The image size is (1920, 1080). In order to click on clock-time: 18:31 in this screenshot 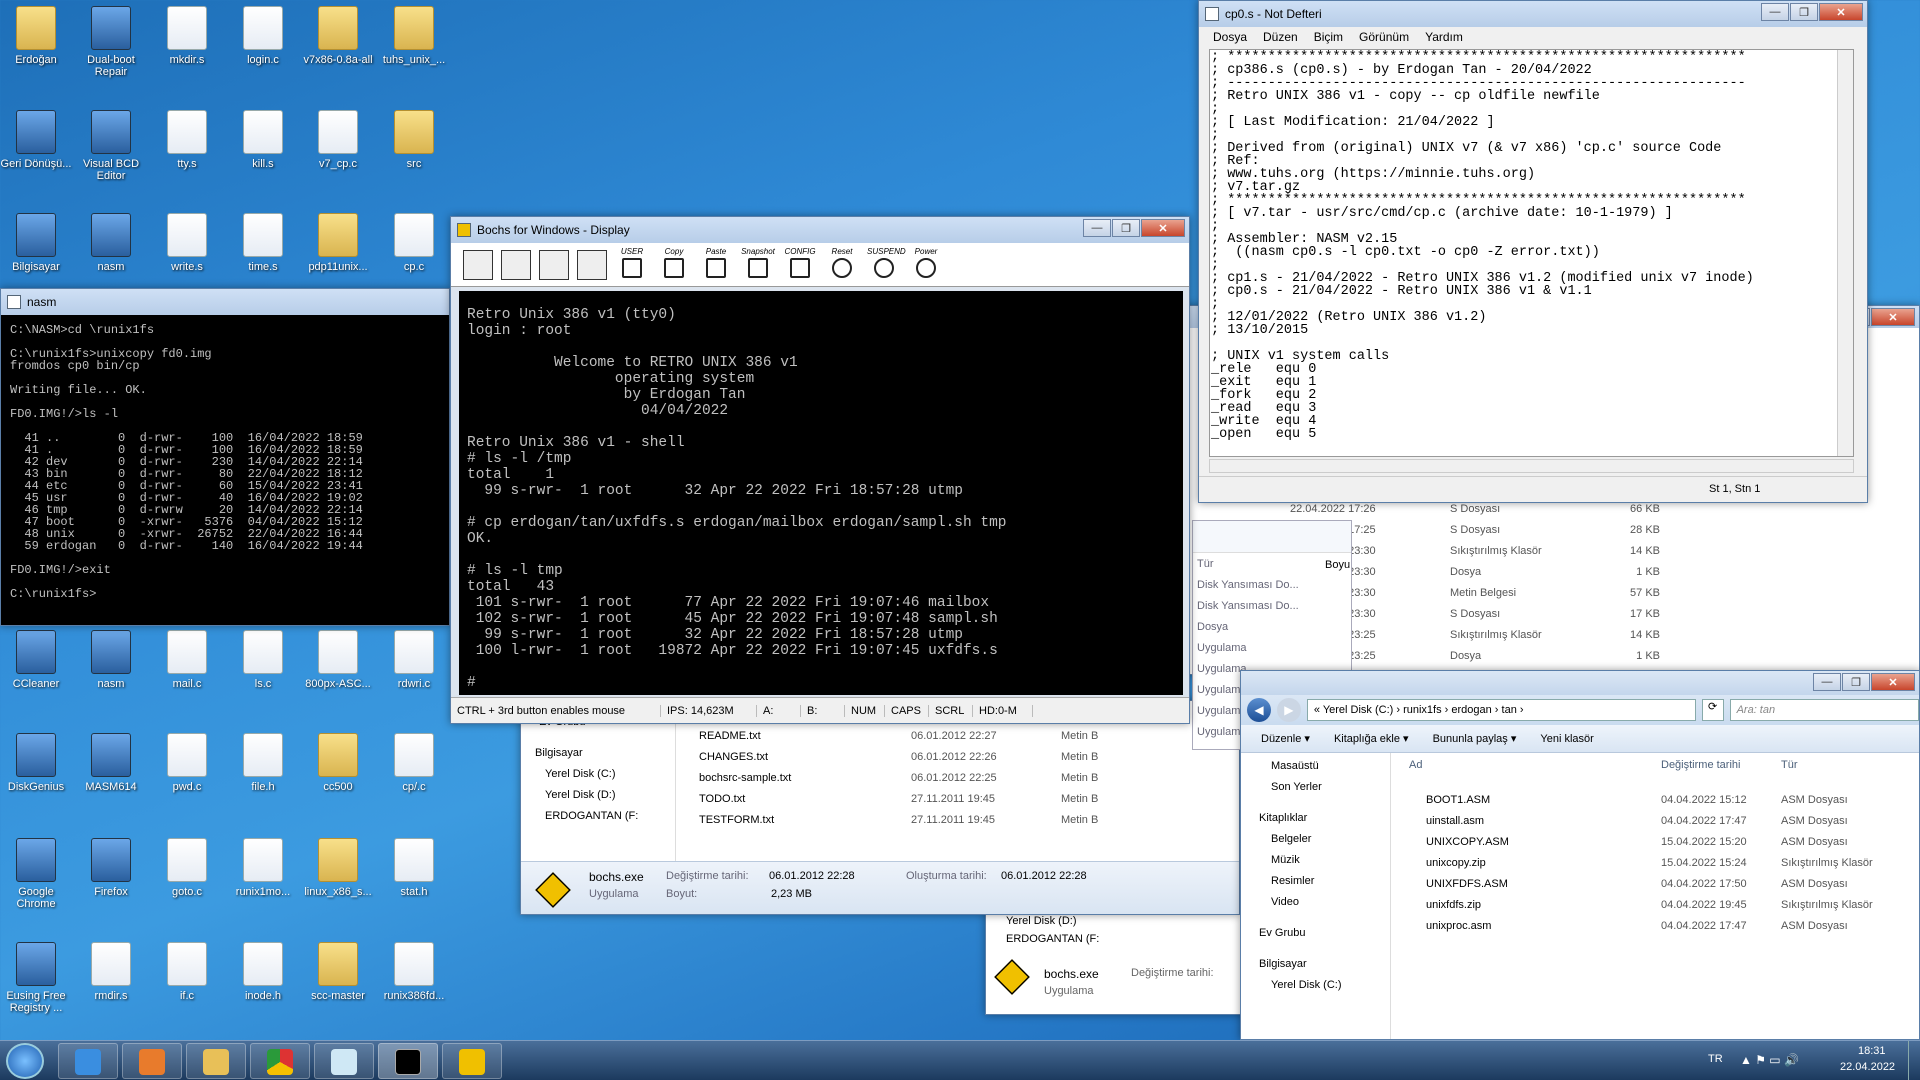, I will do `click(1872, 1051)`.